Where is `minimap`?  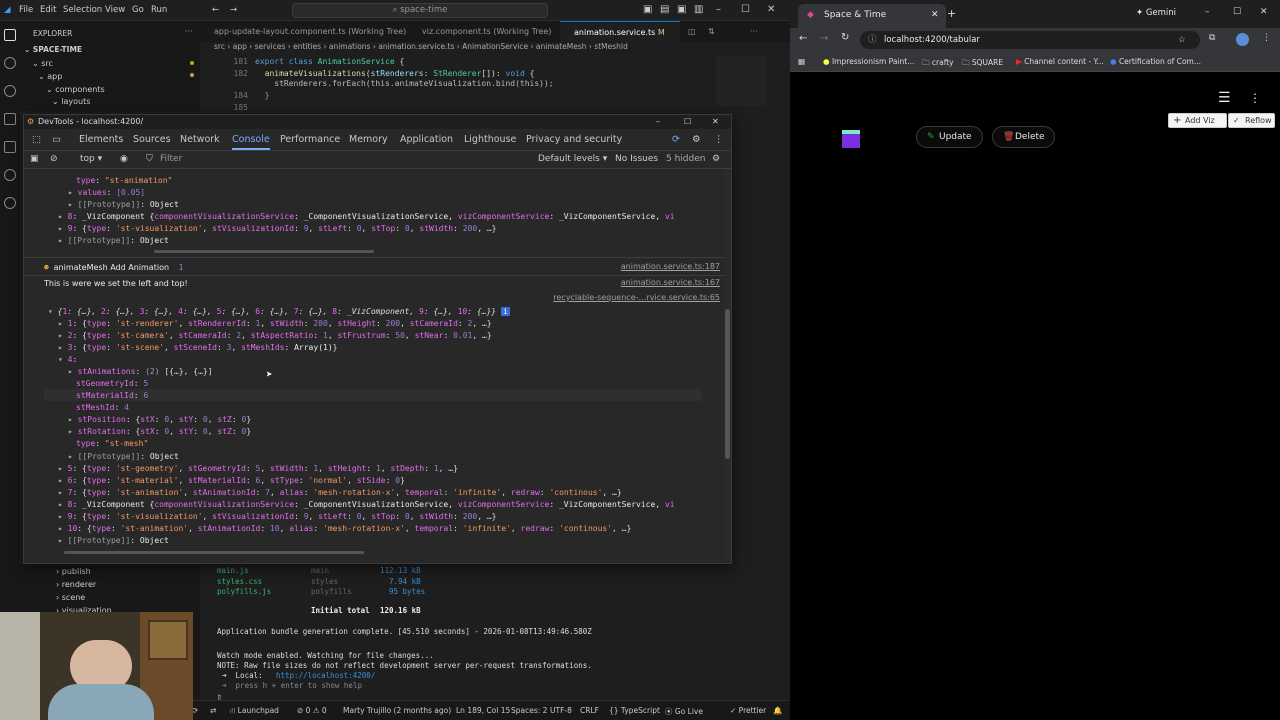
minimap is located at coordinates (741, 81).